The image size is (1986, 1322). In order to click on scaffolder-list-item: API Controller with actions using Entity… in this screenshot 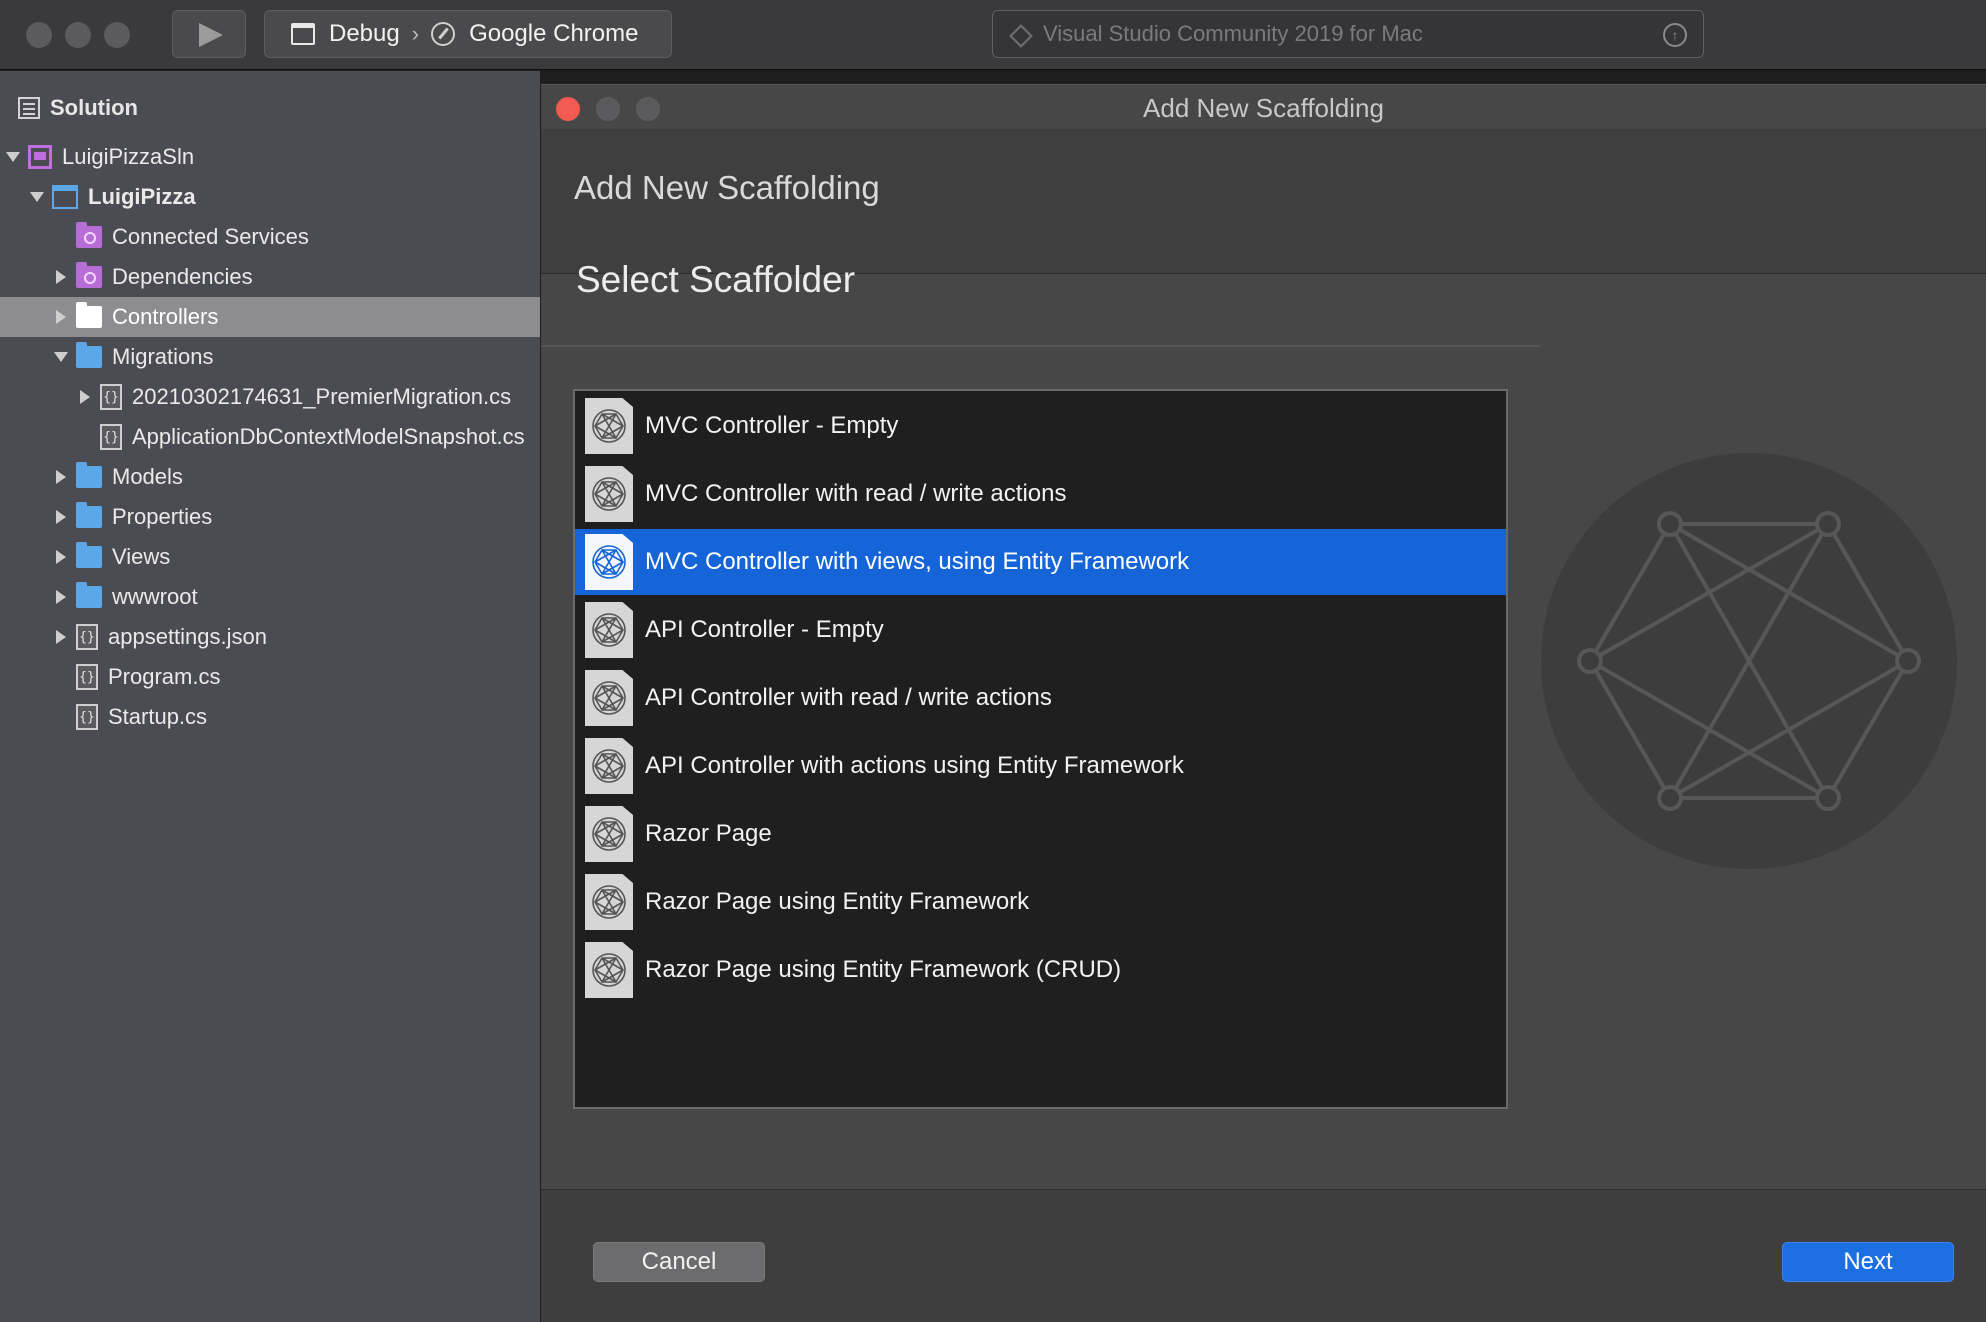, I will do `click(1040, 766)`.